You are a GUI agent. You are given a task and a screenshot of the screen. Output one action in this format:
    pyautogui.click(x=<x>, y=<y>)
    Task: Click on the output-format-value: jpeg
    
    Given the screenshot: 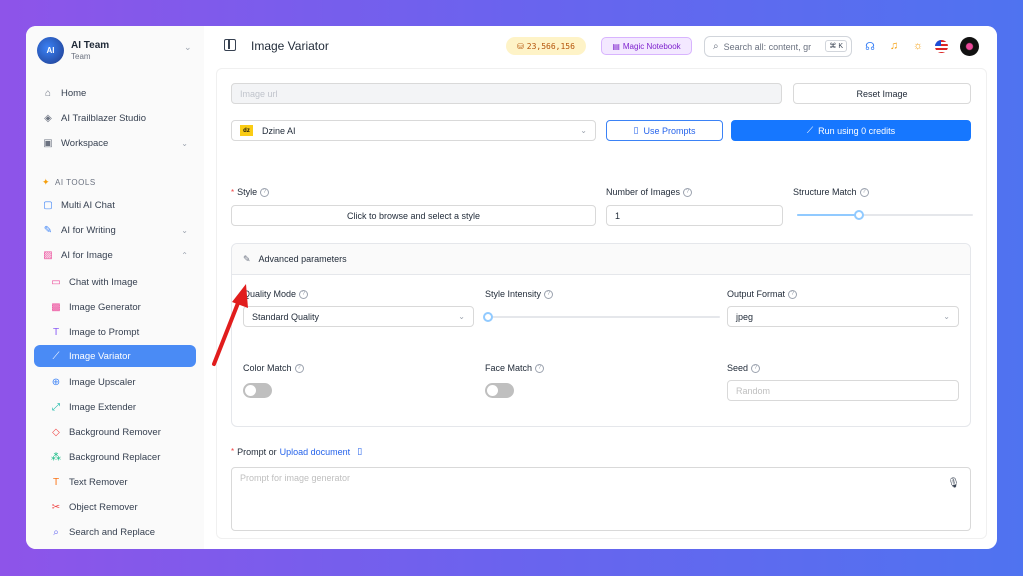 What is the action you would take?
    pyautogui.click(x=745, y=316)
    